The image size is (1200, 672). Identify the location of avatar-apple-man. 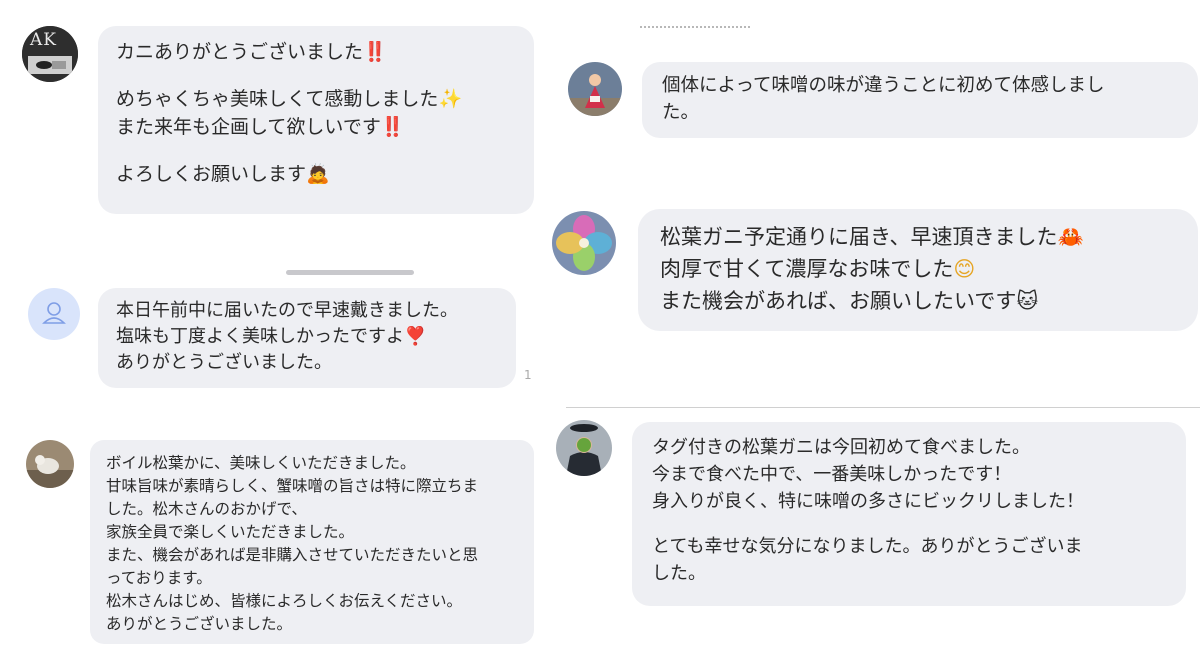
(584, 448).